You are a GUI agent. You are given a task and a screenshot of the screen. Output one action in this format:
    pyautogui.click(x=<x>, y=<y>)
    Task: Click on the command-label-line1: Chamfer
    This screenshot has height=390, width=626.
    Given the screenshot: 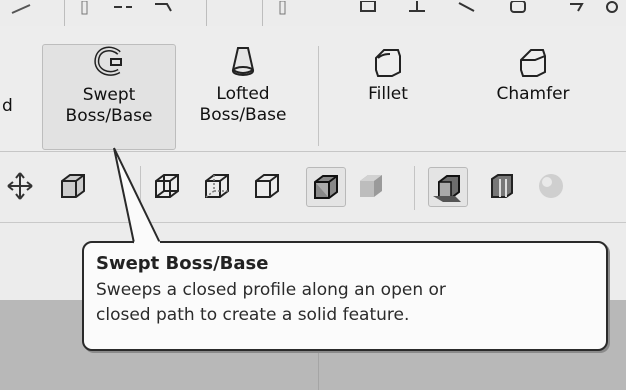 What is the action you would take?
    pyautogui.click(x=533, y=94)
    